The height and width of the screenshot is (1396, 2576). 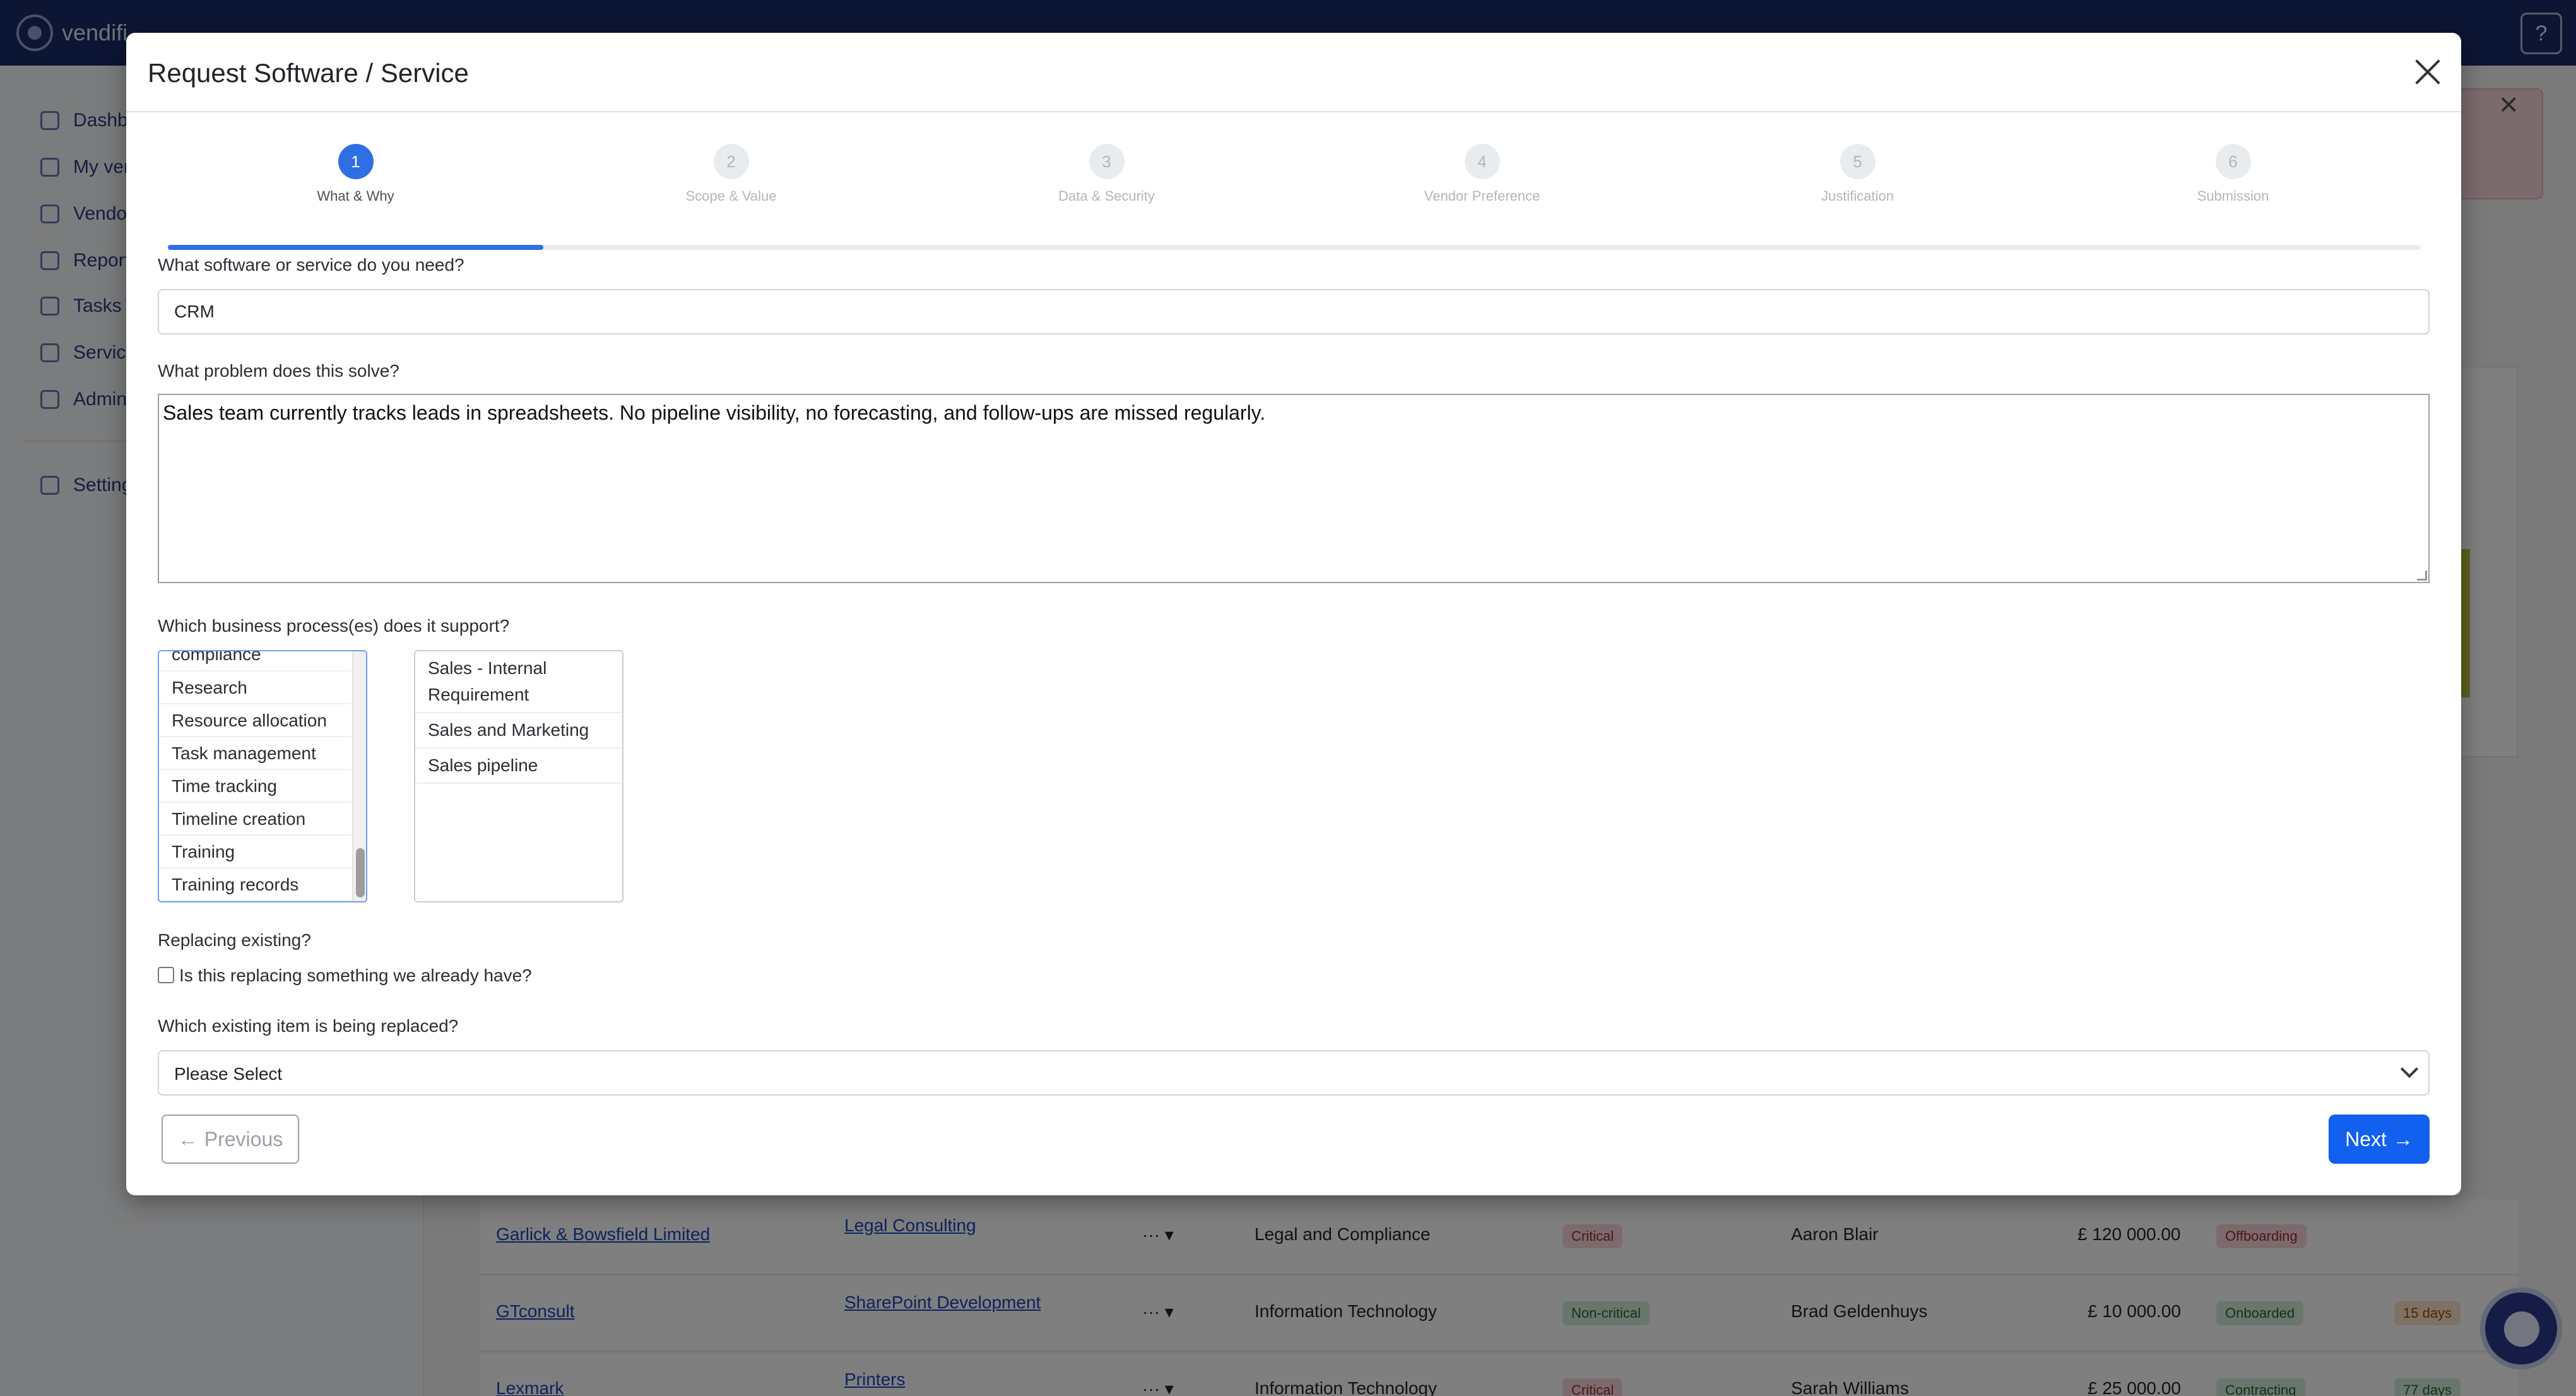 I want to click on step-label: Scope & Value, so click(x=731, y=196).